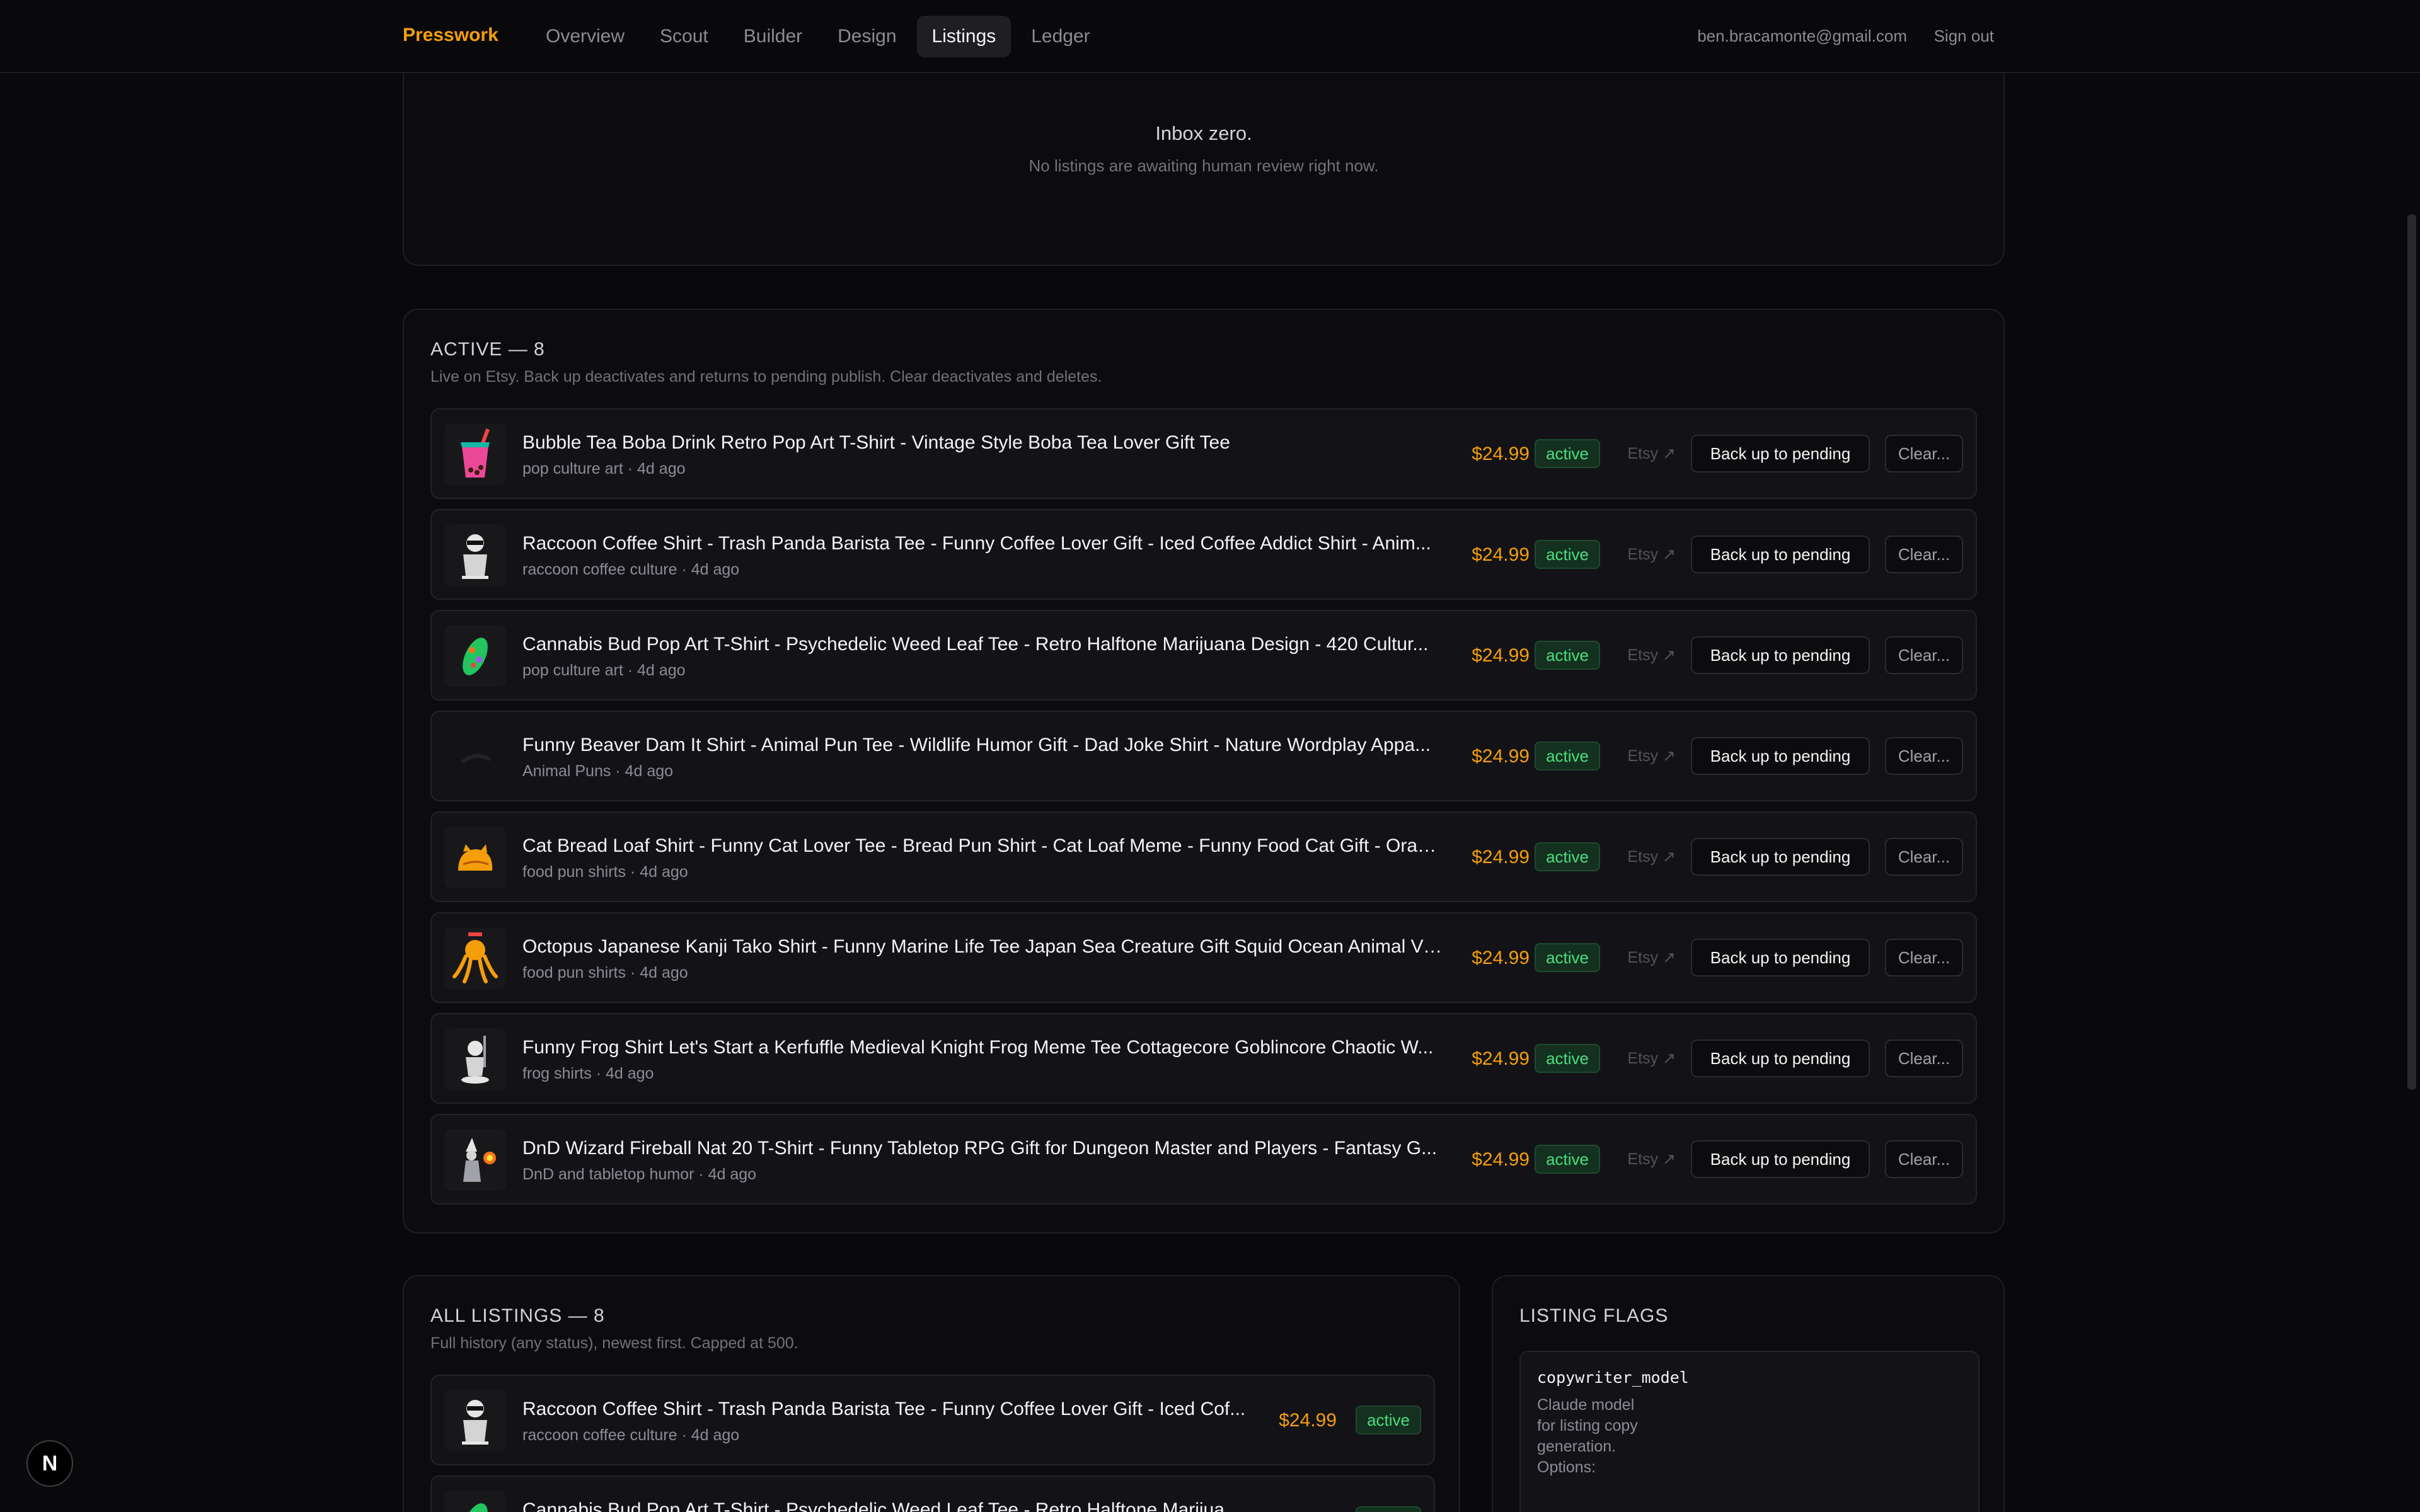 The height and width of the screenshot is (1512, 2420). What do you see at coordinates (518, 1315) in the screenshot?
I see `all-section-title: ALL LISTINGS — 8` at bounding box center [518, 1315].